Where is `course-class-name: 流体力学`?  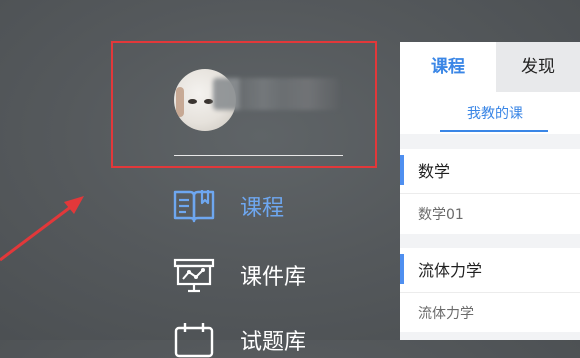 course-class-name: 流体力学 is located at coordinates (446, 313).